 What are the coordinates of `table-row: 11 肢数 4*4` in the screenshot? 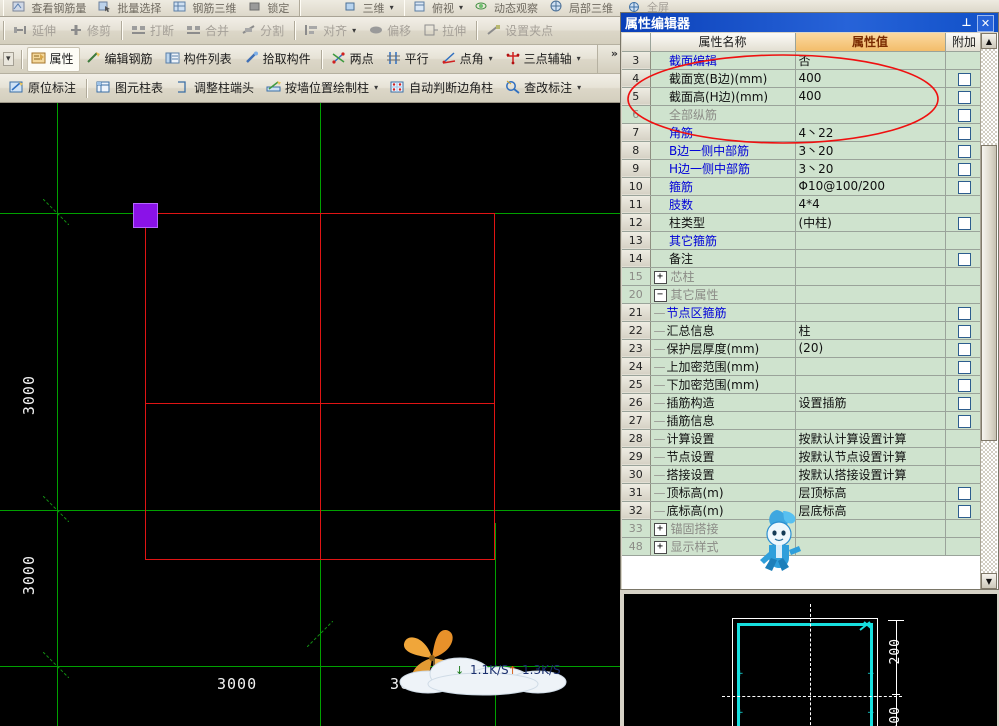 It's located at (803, 204).